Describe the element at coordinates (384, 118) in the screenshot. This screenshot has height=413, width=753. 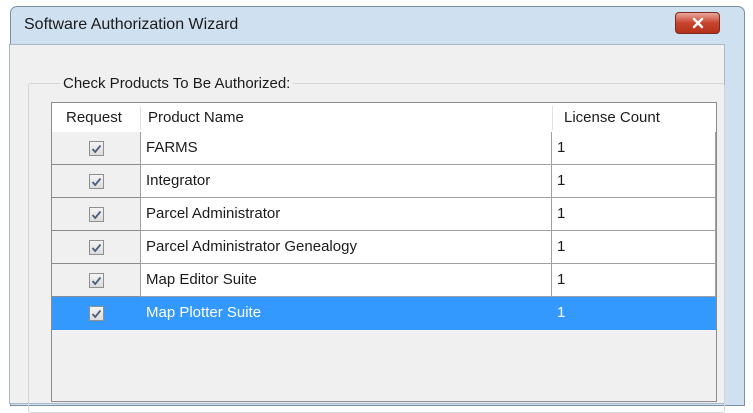
I see `table-header: Request Product Name License Count` at that location.